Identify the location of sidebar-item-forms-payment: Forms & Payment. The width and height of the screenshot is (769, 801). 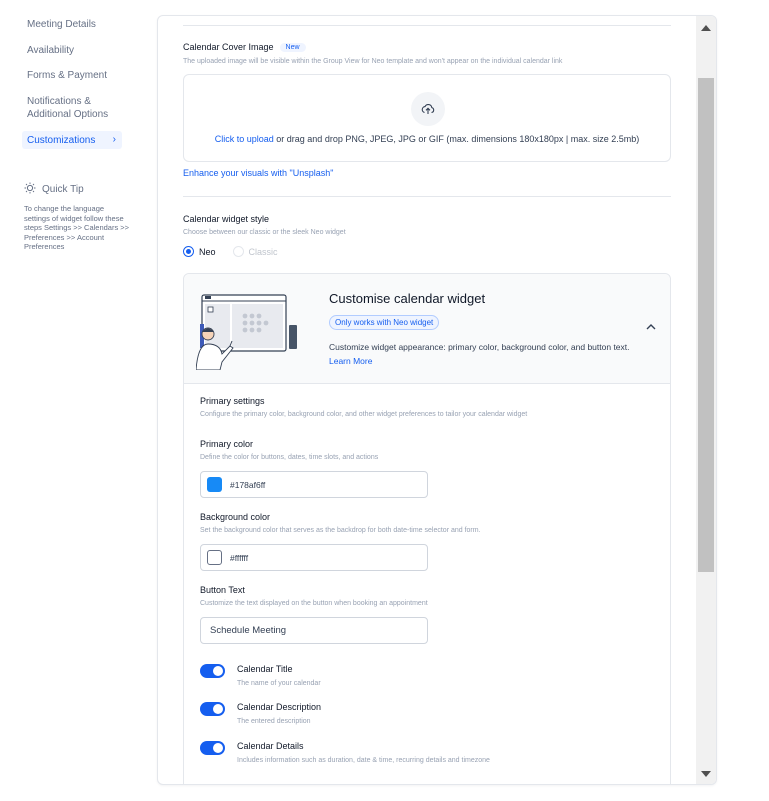
(72, 75).